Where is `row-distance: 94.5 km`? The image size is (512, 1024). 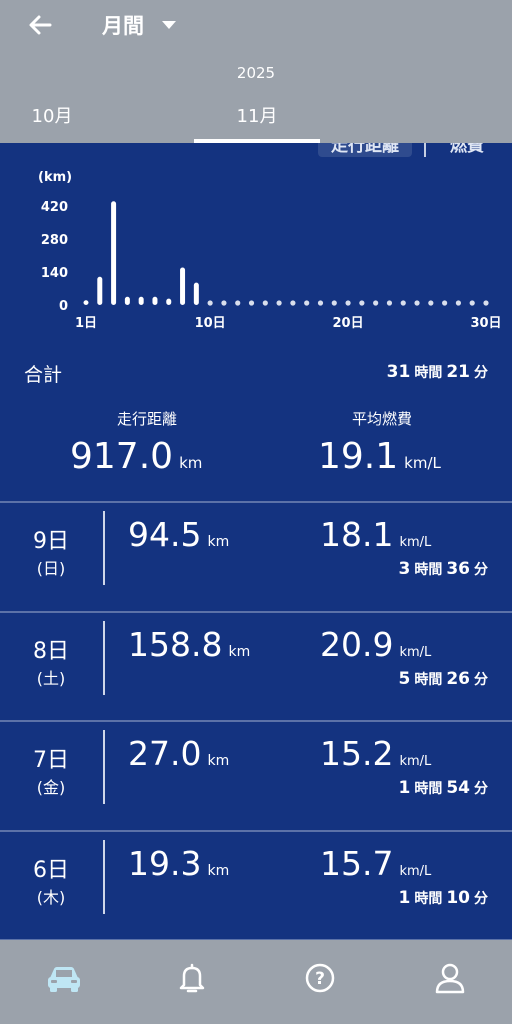
row-distance: 94.5 km is located at coordinates (178, 534).